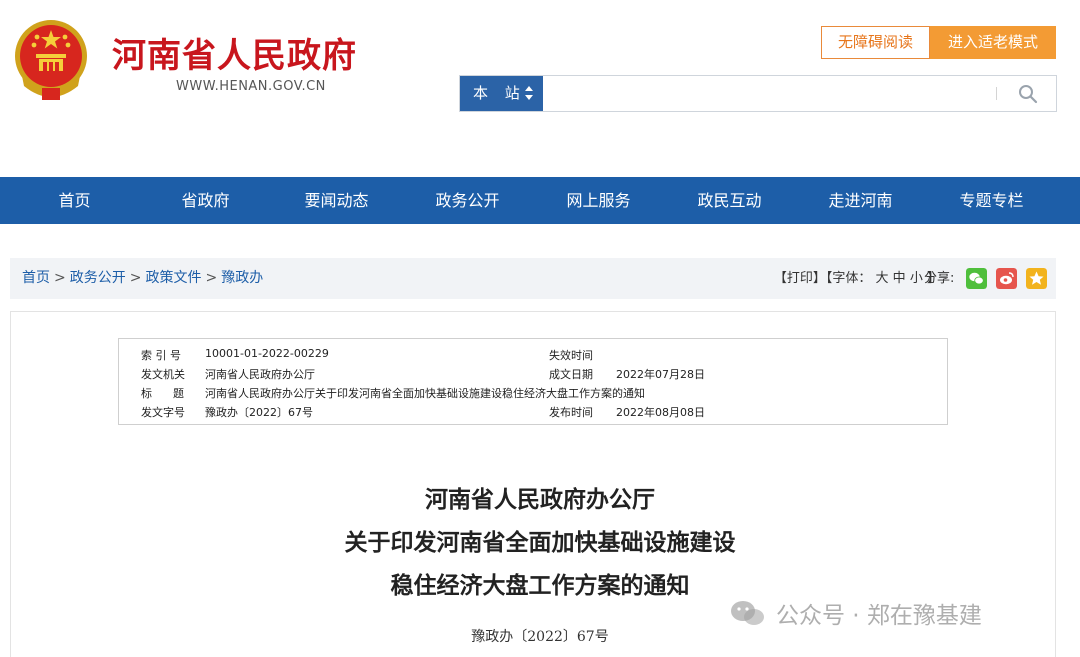 The height and width of the screenshot is (657, 1080). What do you see at coordinates (939, 278) in the screenshot?
I see `share-label: 分享:` at bounding box center [939, 278].